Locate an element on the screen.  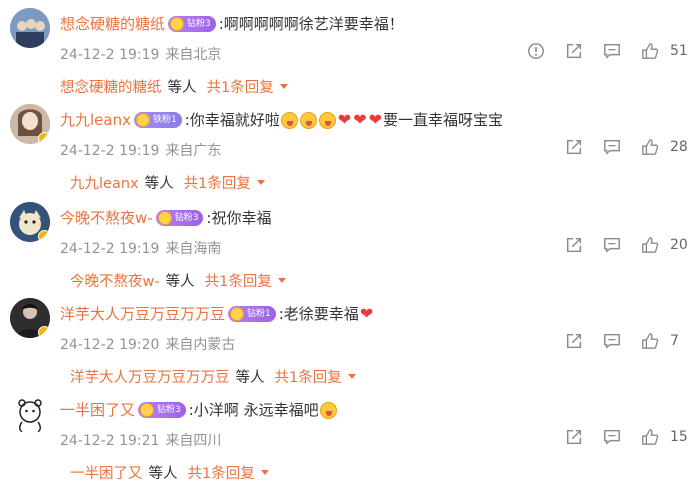
comment-meta: 24-12-2 19:20 来自内蒙古 is located at coordinates (147, 344).